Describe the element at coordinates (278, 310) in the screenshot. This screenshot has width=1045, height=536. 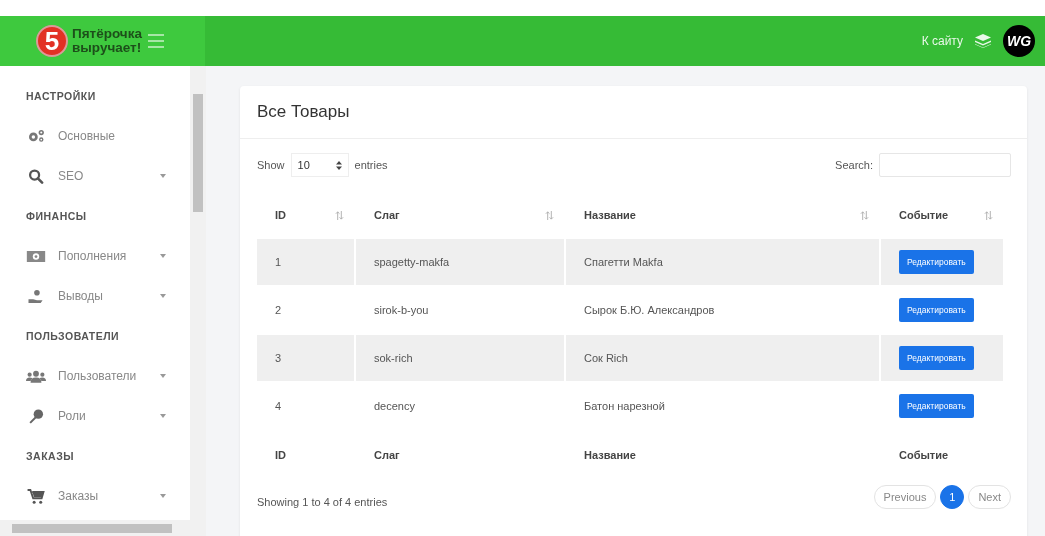
I see `table-cell-text: 2` at that location.